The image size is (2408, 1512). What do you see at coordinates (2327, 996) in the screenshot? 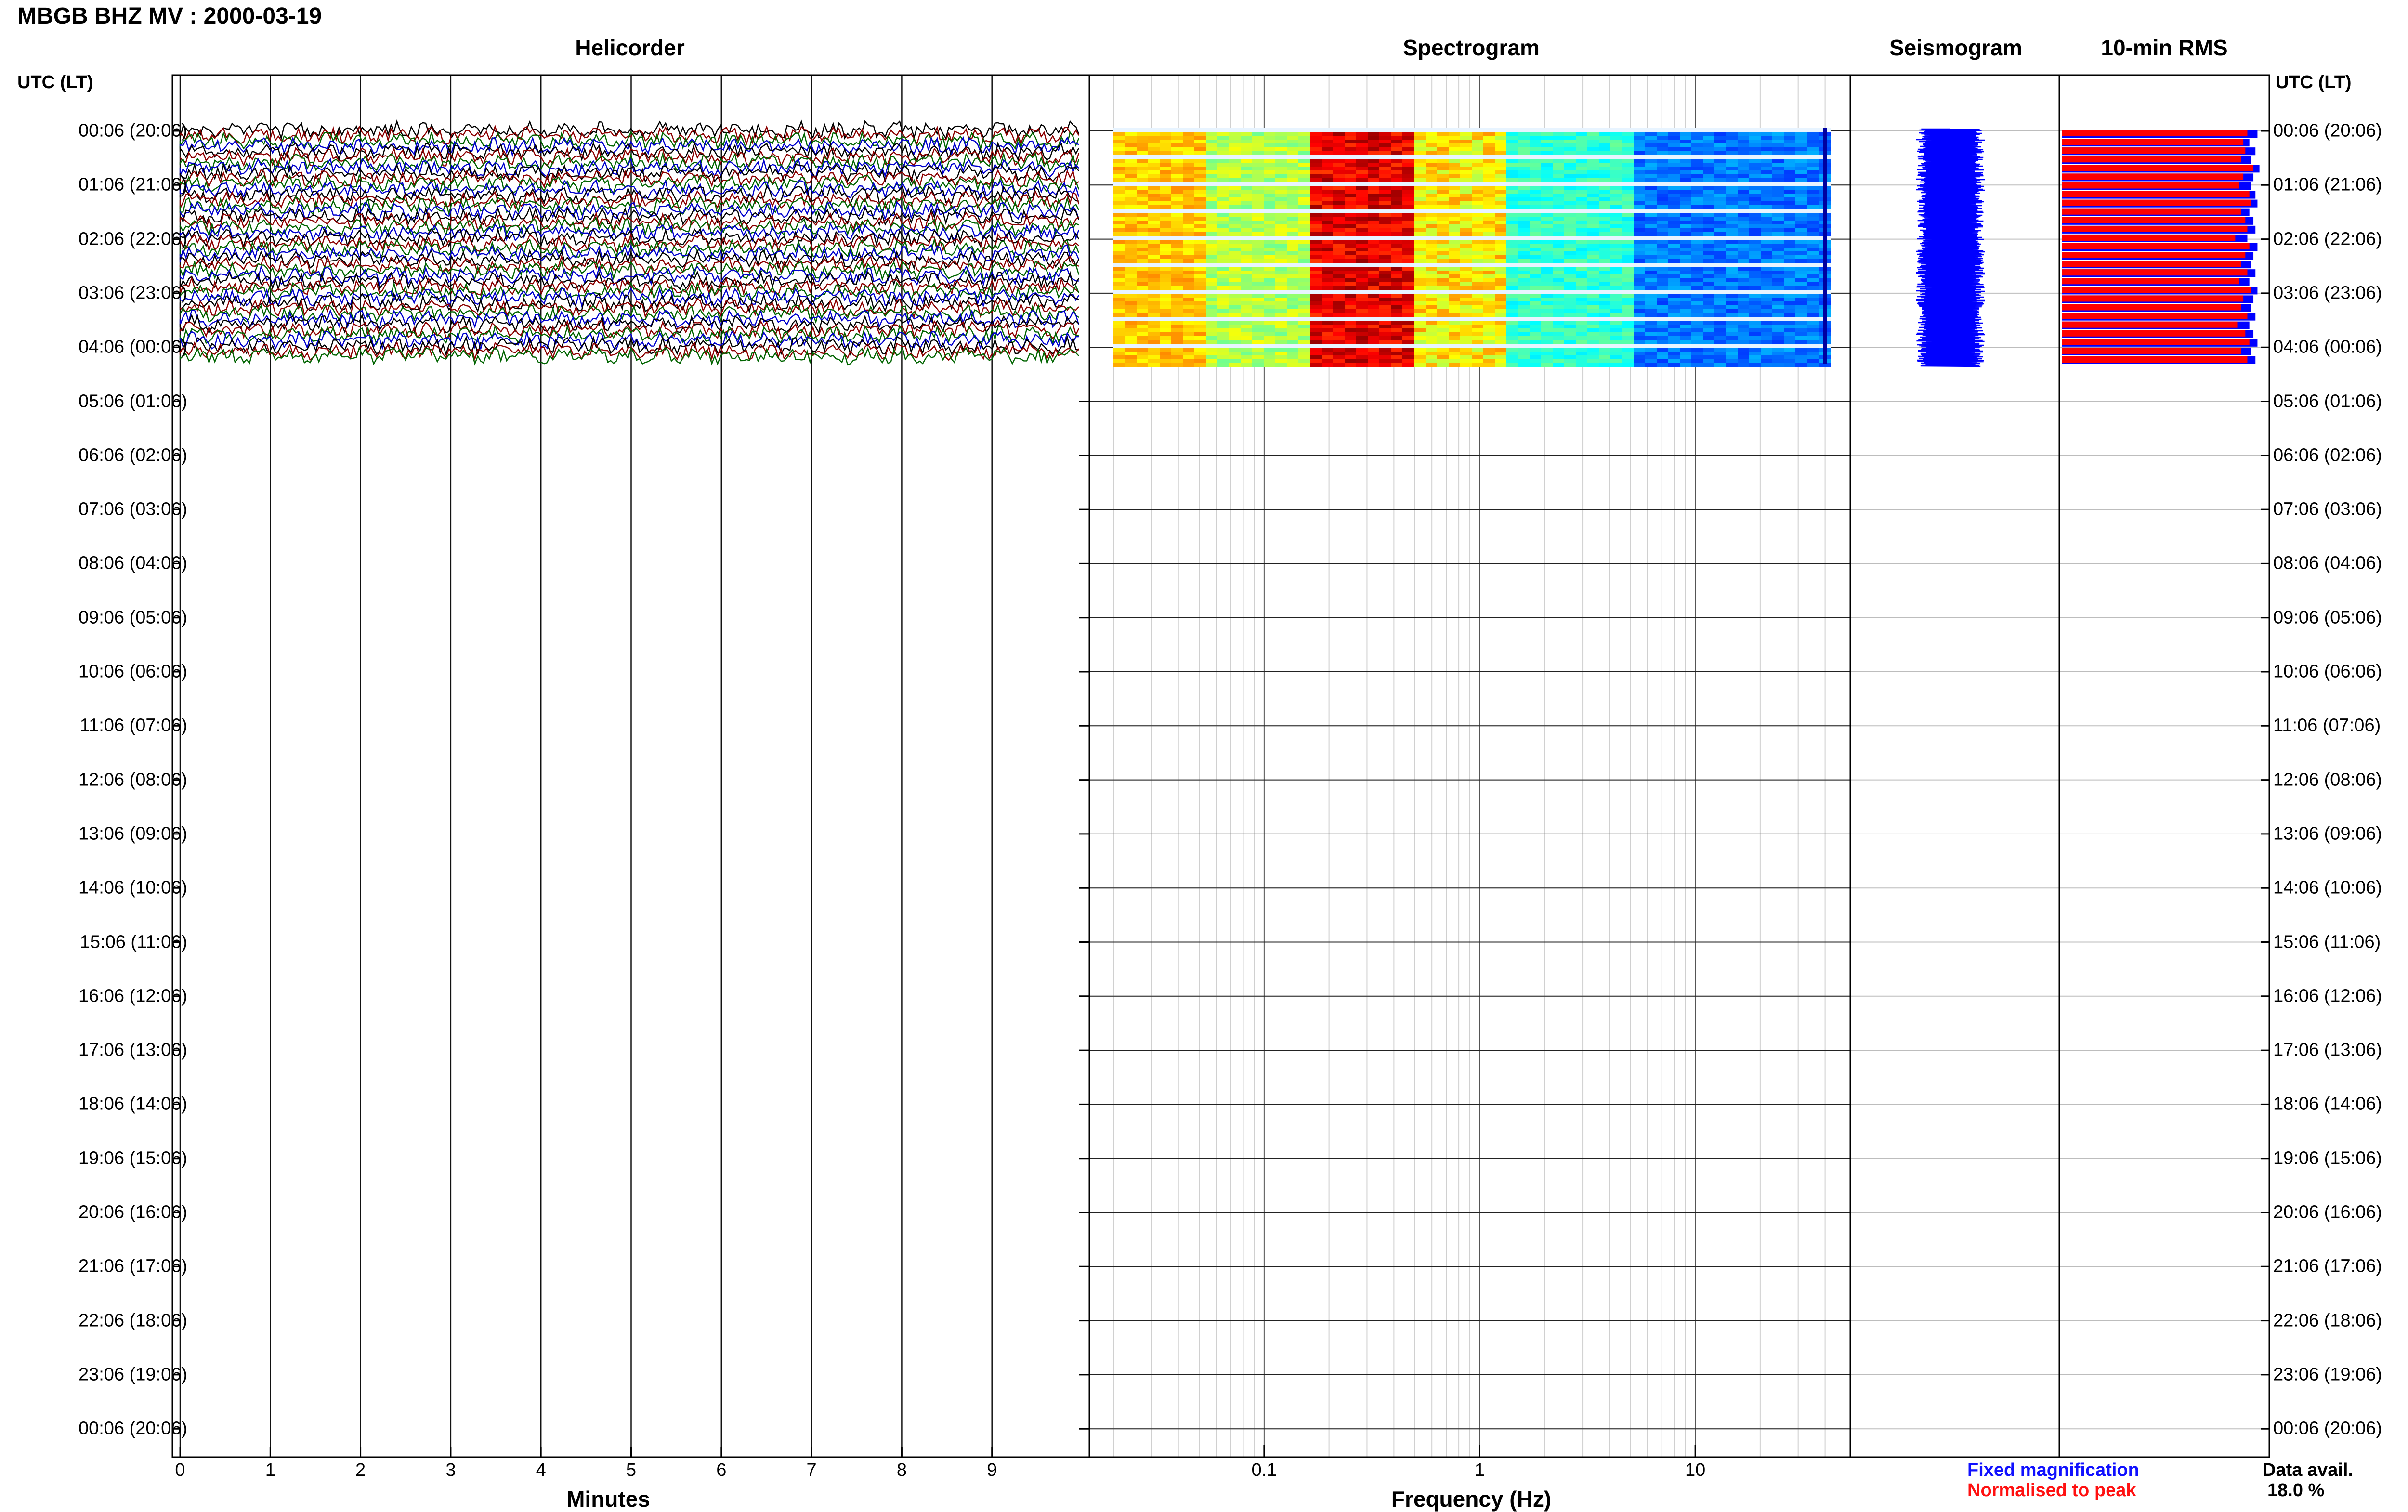
I see `time-label-right: 16:06 (12:06)` at bounding box center [2327, 996].